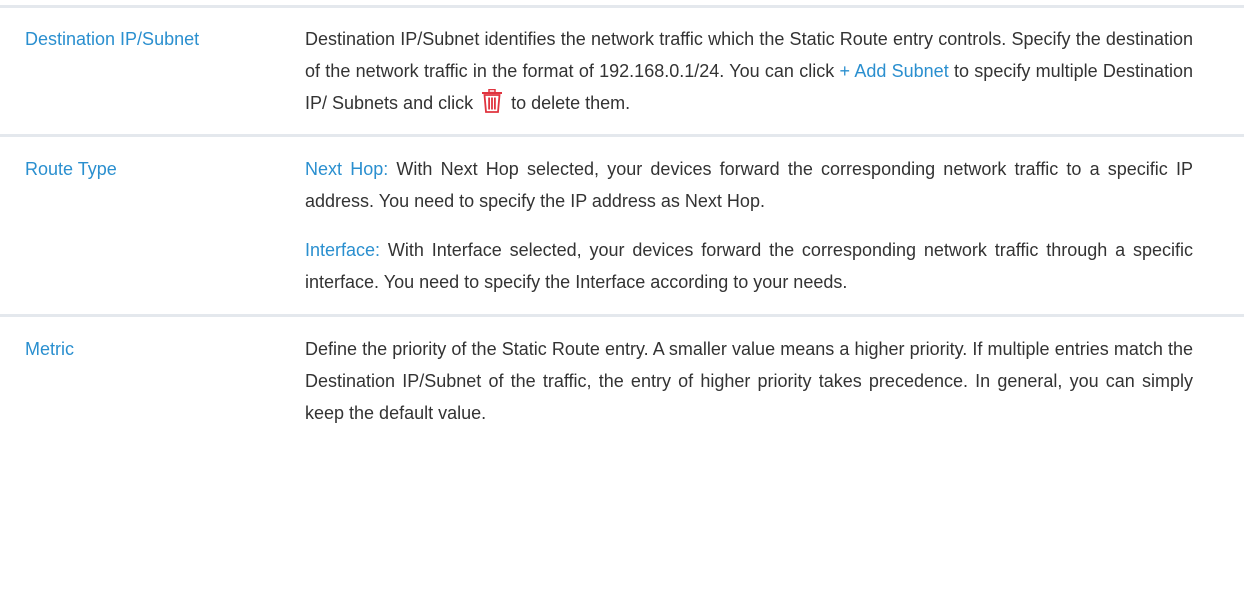  Describe the element at coordinates (492, 100) in the screenshot. I see `trash-icon` at that location.